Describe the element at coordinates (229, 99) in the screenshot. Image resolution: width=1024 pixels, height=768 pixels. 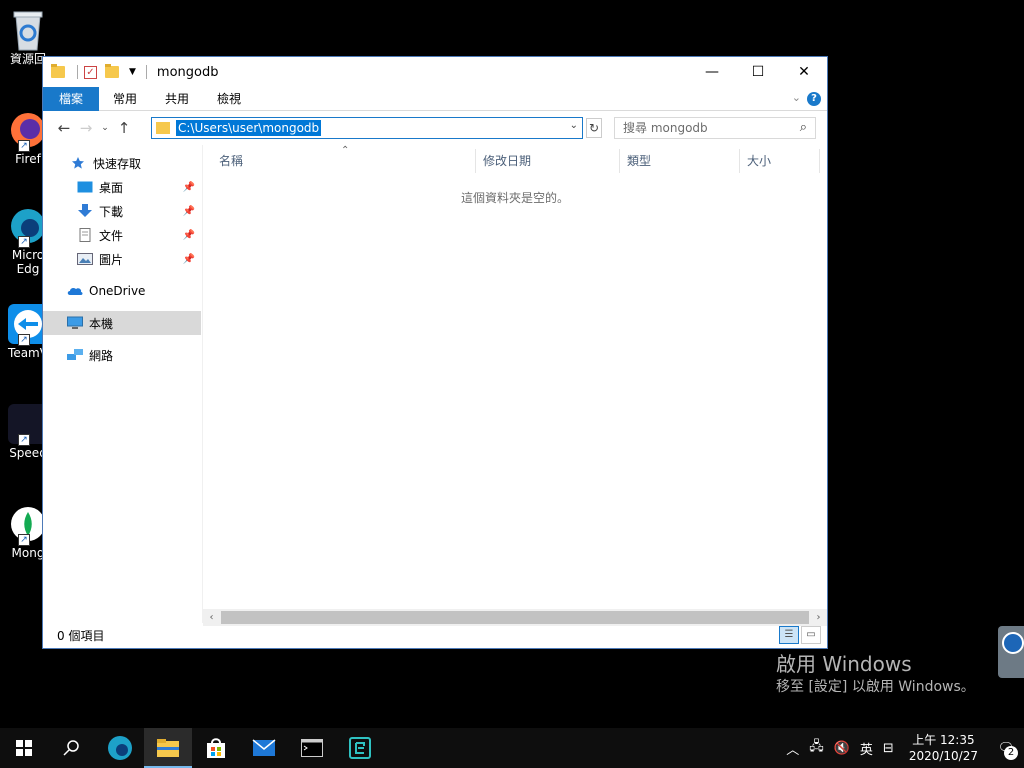
I see `tab-view: 檢視` at that location.